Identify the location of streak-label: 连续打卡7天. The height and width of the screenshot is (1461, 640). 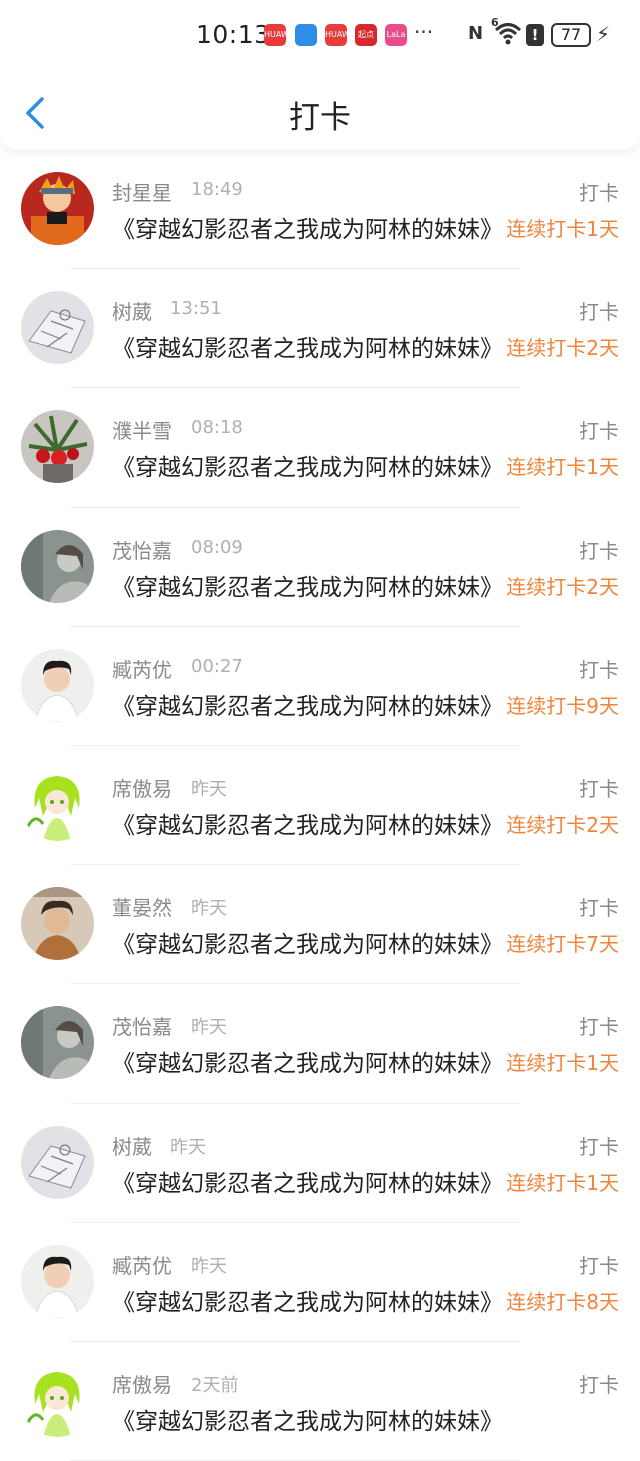
(562, 944).